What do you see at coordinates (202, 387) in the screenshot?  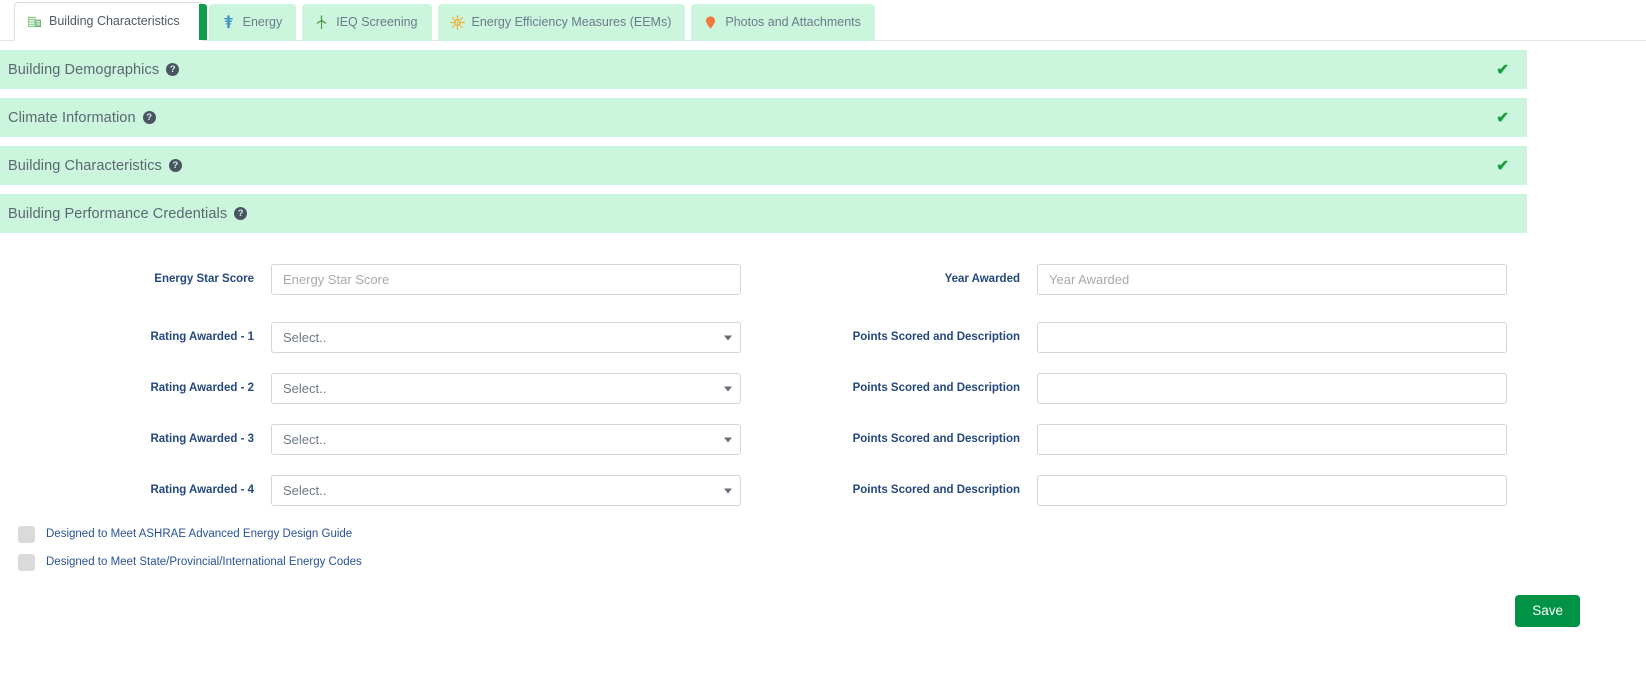 I see `rating-awarded-2-label: Rating Awarded - 2` at bounding box center [202, 387].